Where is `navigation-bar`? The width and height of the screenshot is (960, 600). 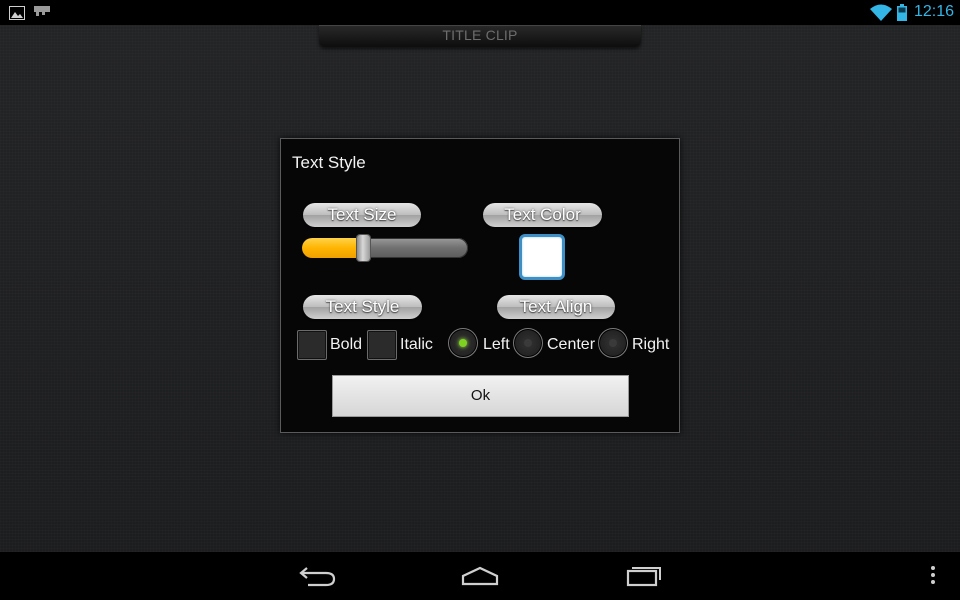 navigation-bar is located at coordinates (480, 576).